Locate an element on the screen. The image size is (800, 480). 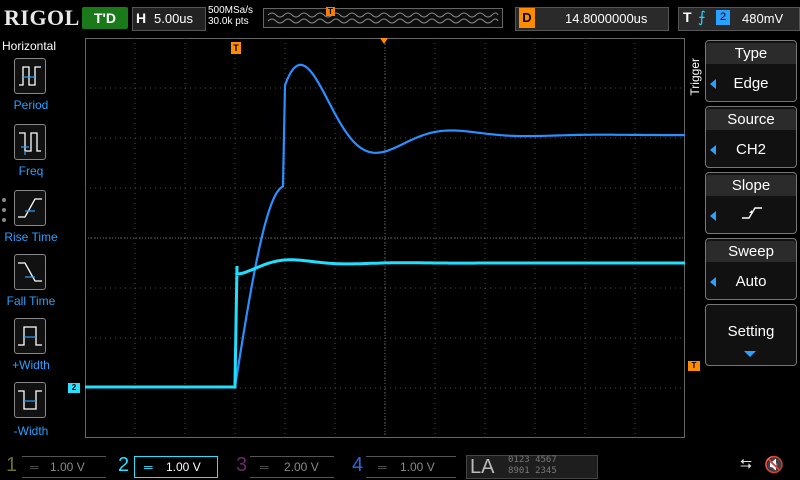
memory-trigger-marker: T is located at coordinates (330, 11).